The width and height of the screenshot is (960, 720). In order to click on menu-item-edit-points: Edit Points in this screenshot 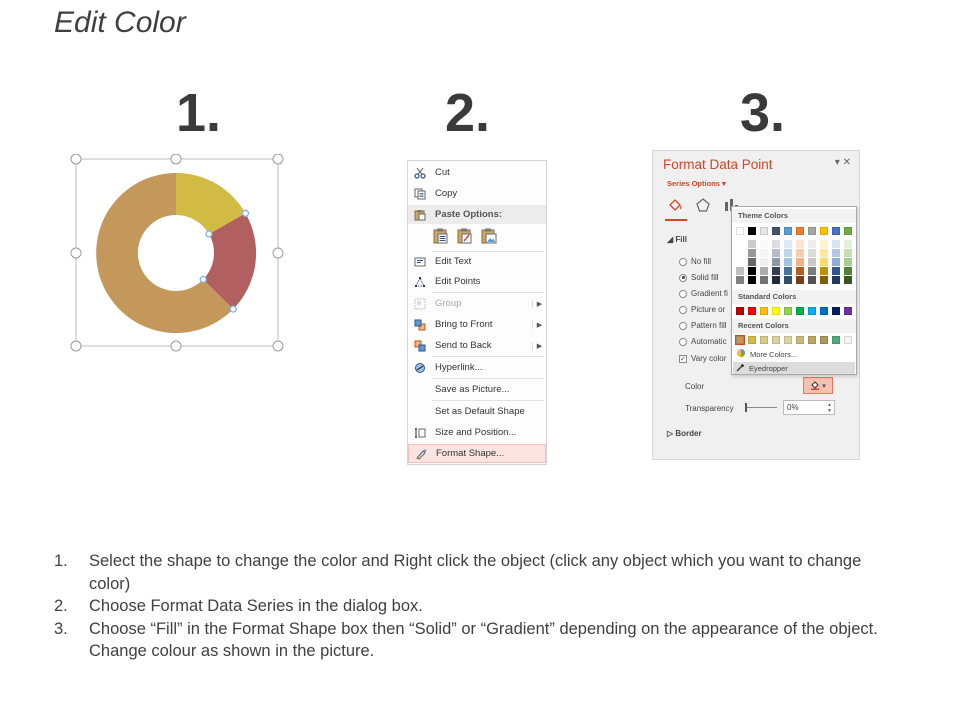, I will do `click(477, 281)`.